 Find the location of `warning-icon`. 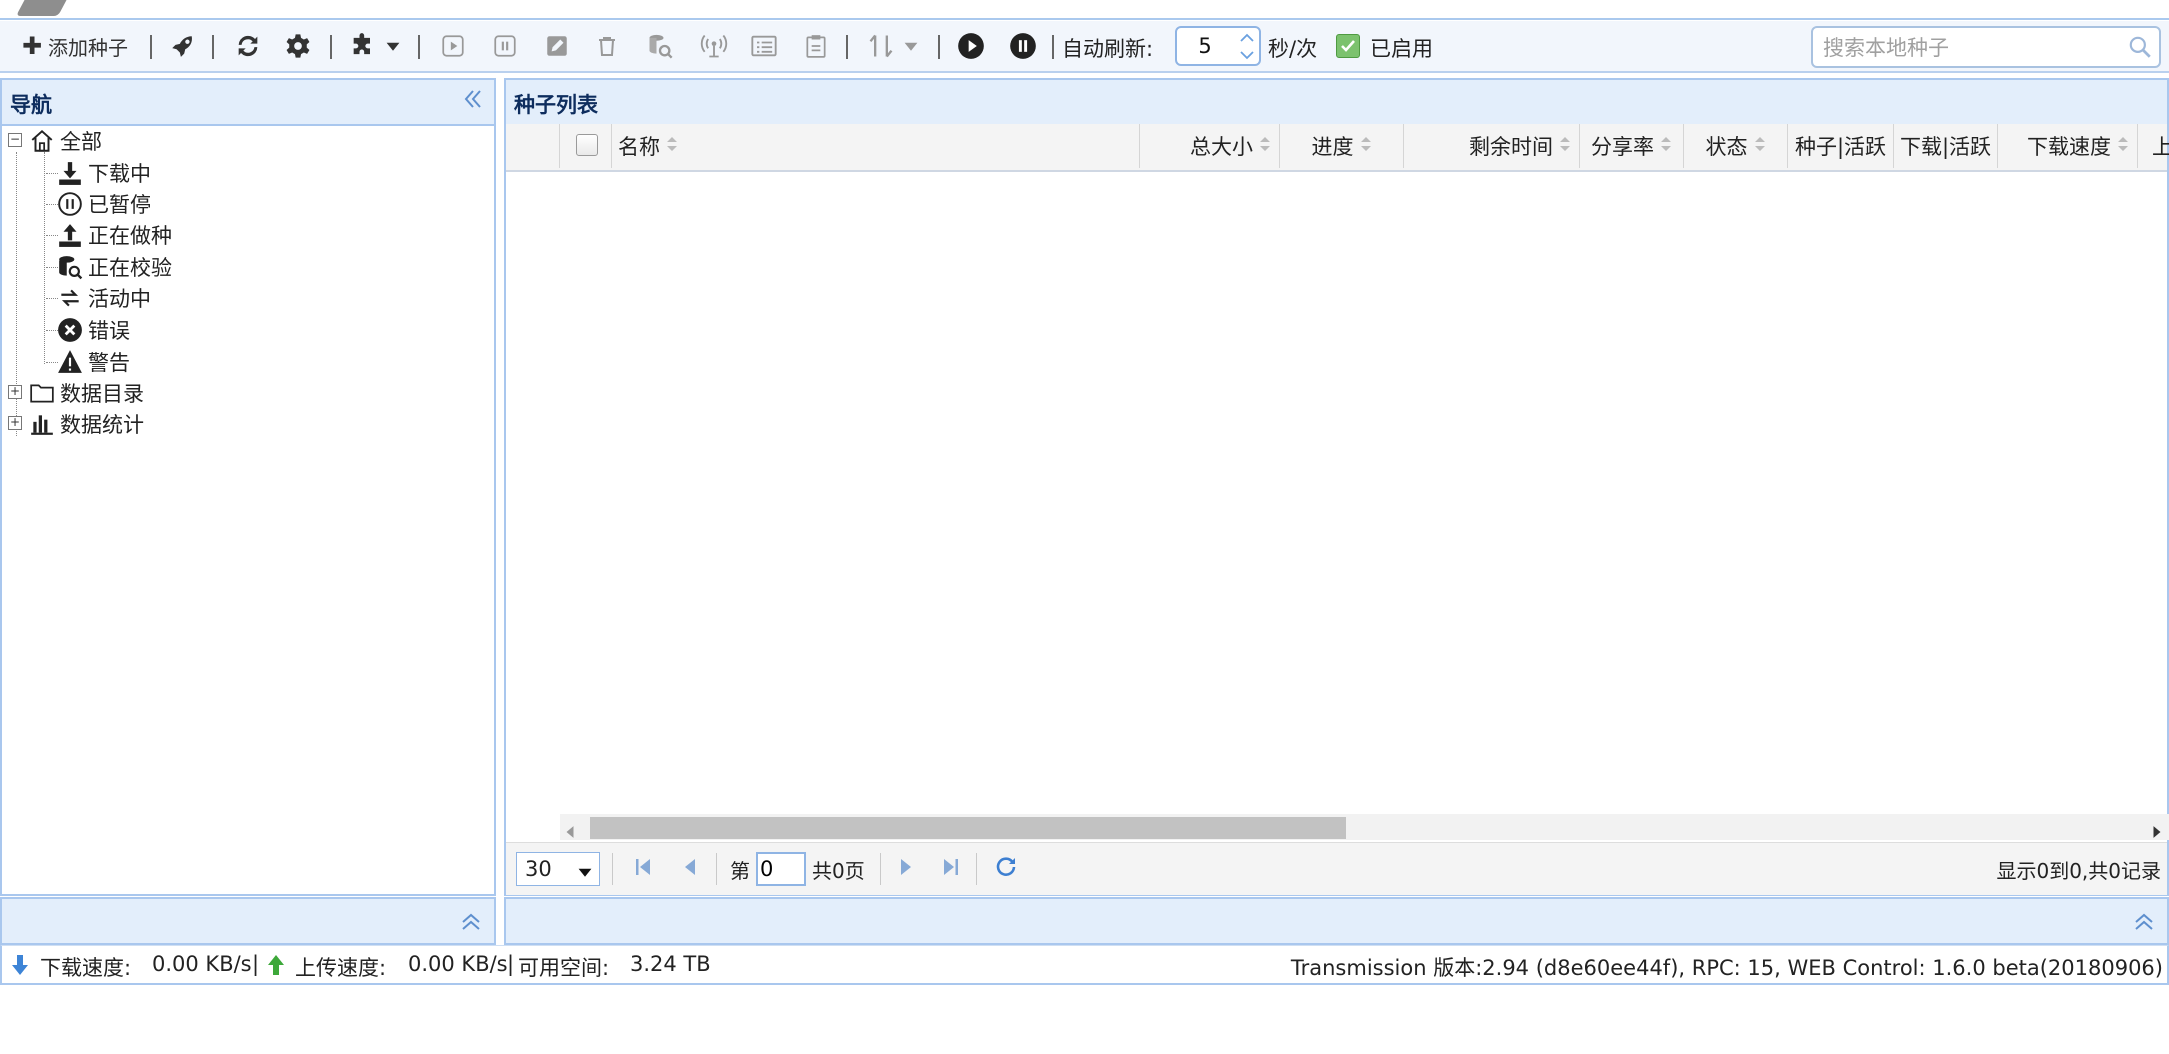

warning-icon is located at coordinates (70, 362).